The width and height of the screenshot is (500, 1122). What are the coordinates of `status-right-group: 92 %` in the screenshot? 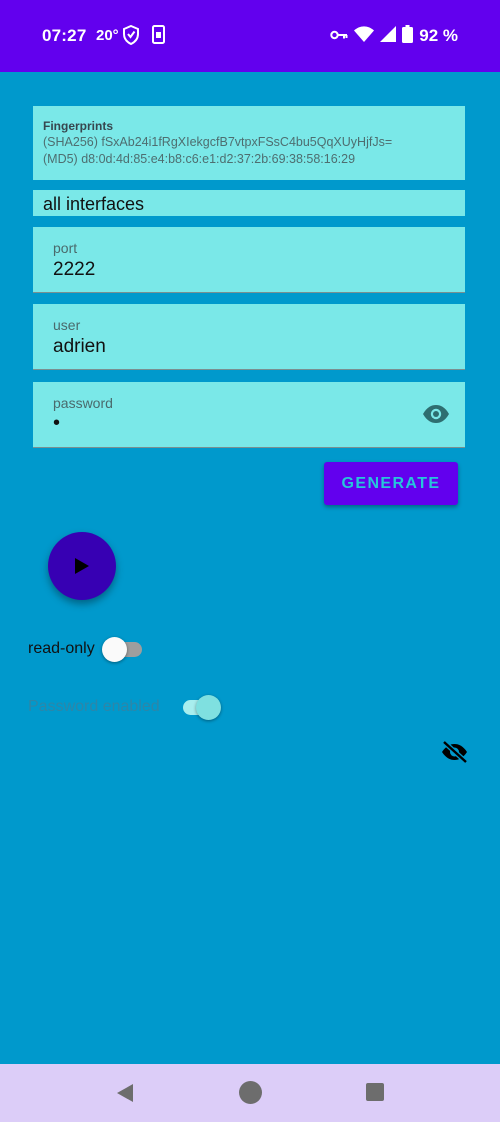 It's located at (394, 36).